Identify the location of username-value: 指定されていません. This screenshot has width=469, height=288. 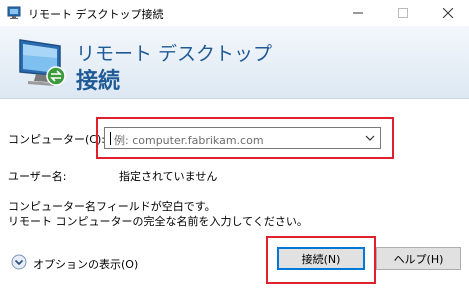
(168, 176).